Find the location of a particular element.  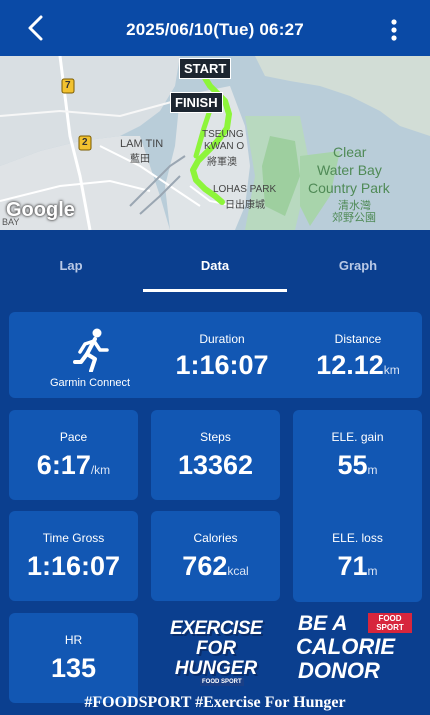

map-label-lohas: LOHAS PARK is located at coordinates (245, 189).